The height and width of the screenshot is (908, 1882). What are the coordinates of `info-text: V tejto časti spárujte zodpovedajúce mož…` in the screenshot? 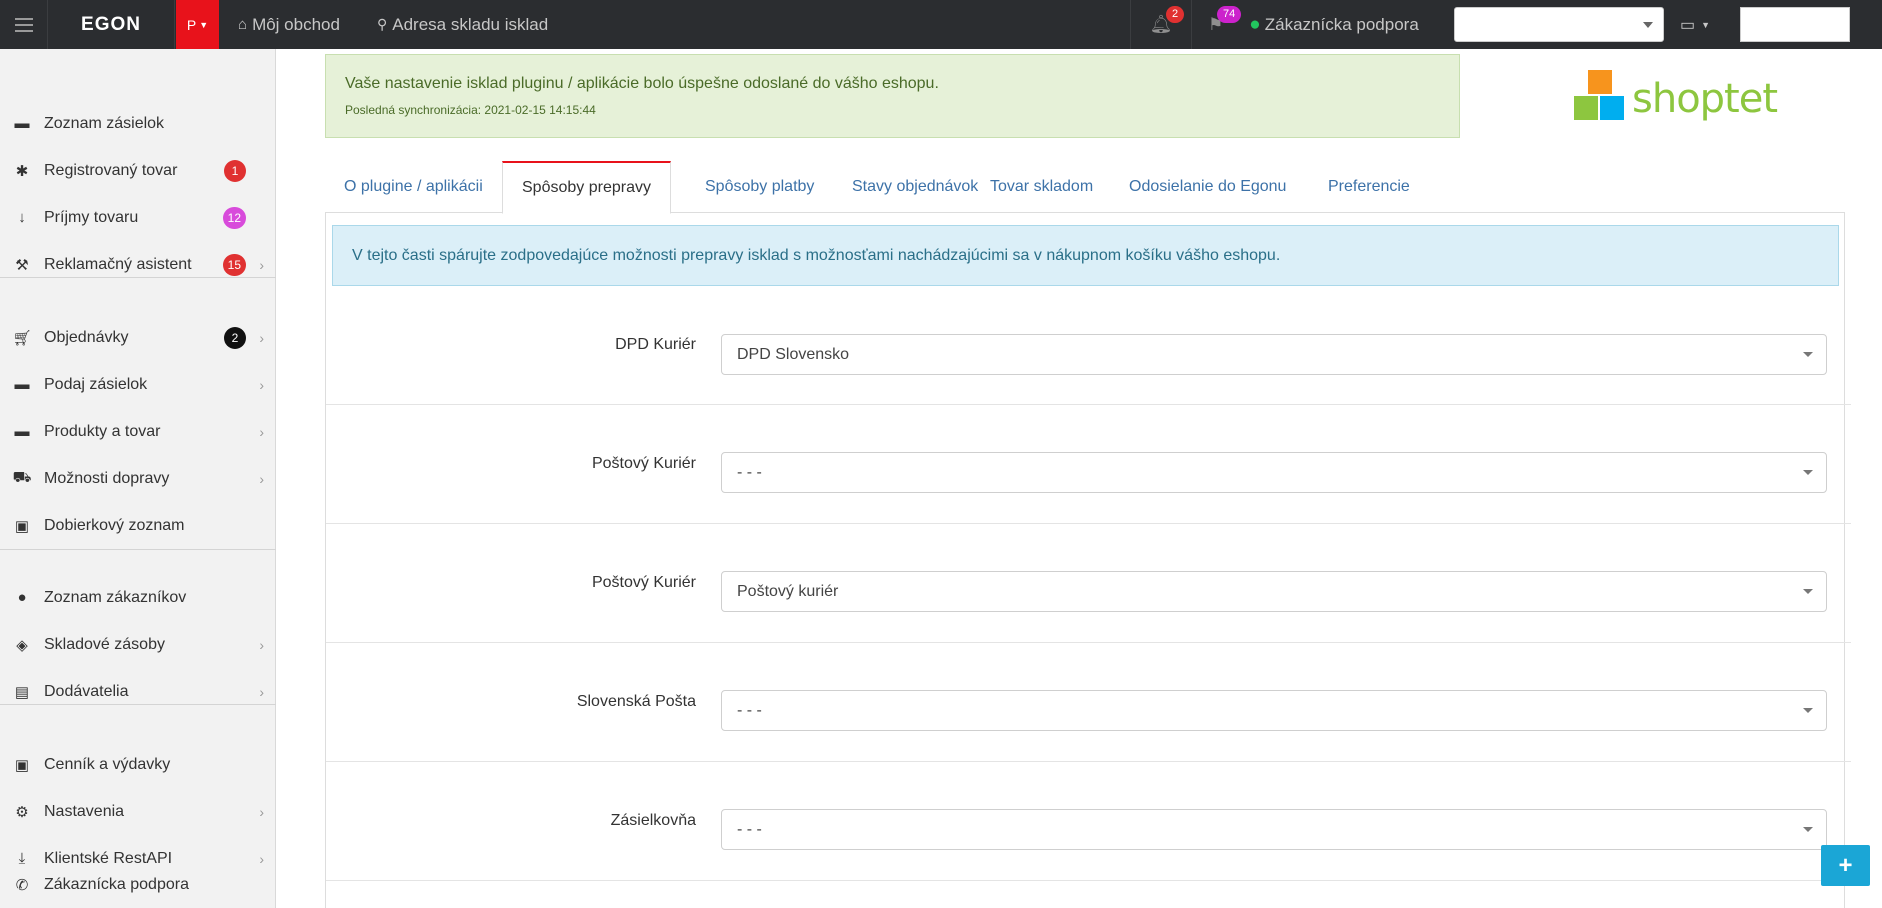 It's located at (816, 255).